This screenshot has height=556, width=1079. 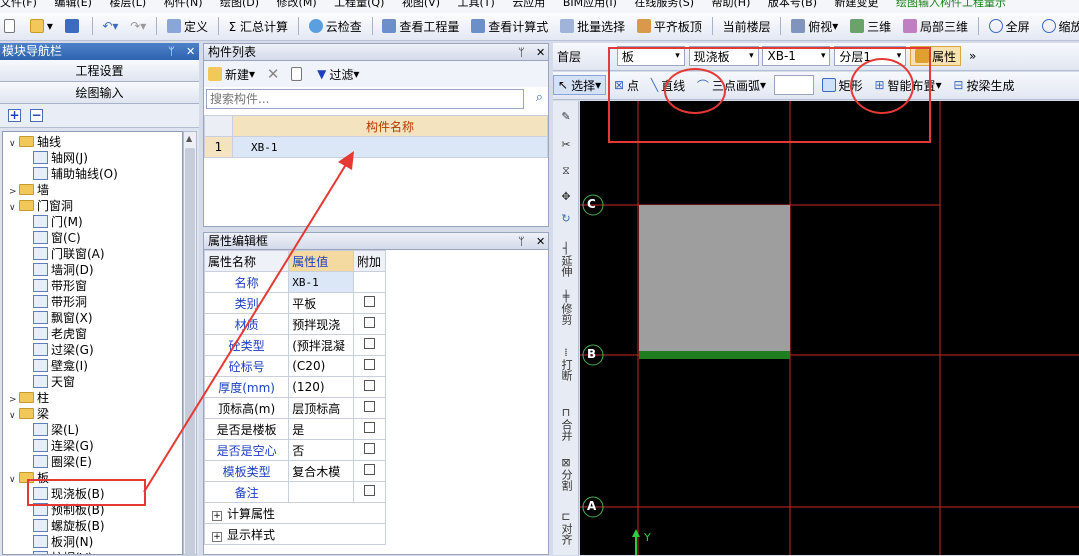 What do you see at coordinates (592, 26) in the screenshot?
I see `batch-select-button: 批量选择` at bounding box center [592, 26].